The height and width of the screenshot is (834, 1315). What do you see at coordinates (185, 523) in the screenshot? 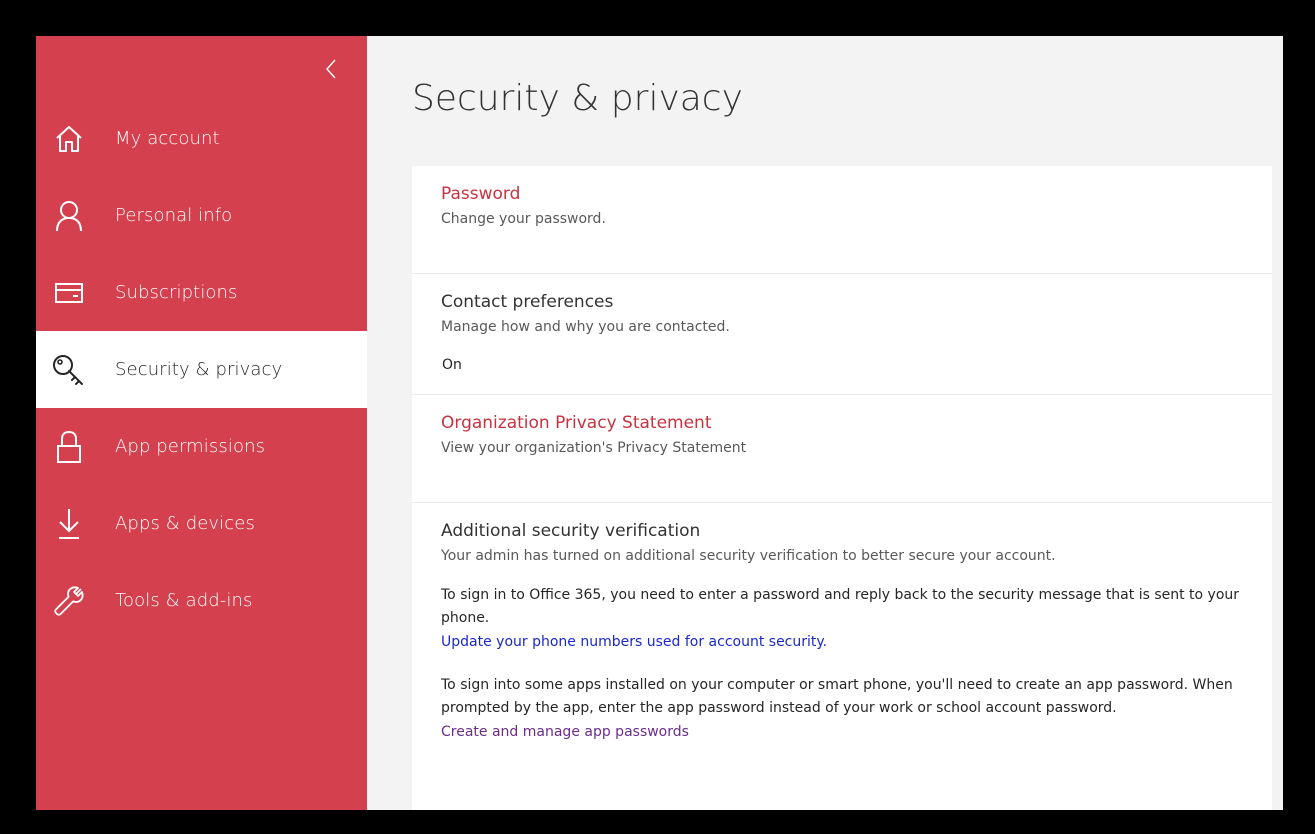
I see `sidebar-item-label: Apps & devices` at bounding box center [185, 523].